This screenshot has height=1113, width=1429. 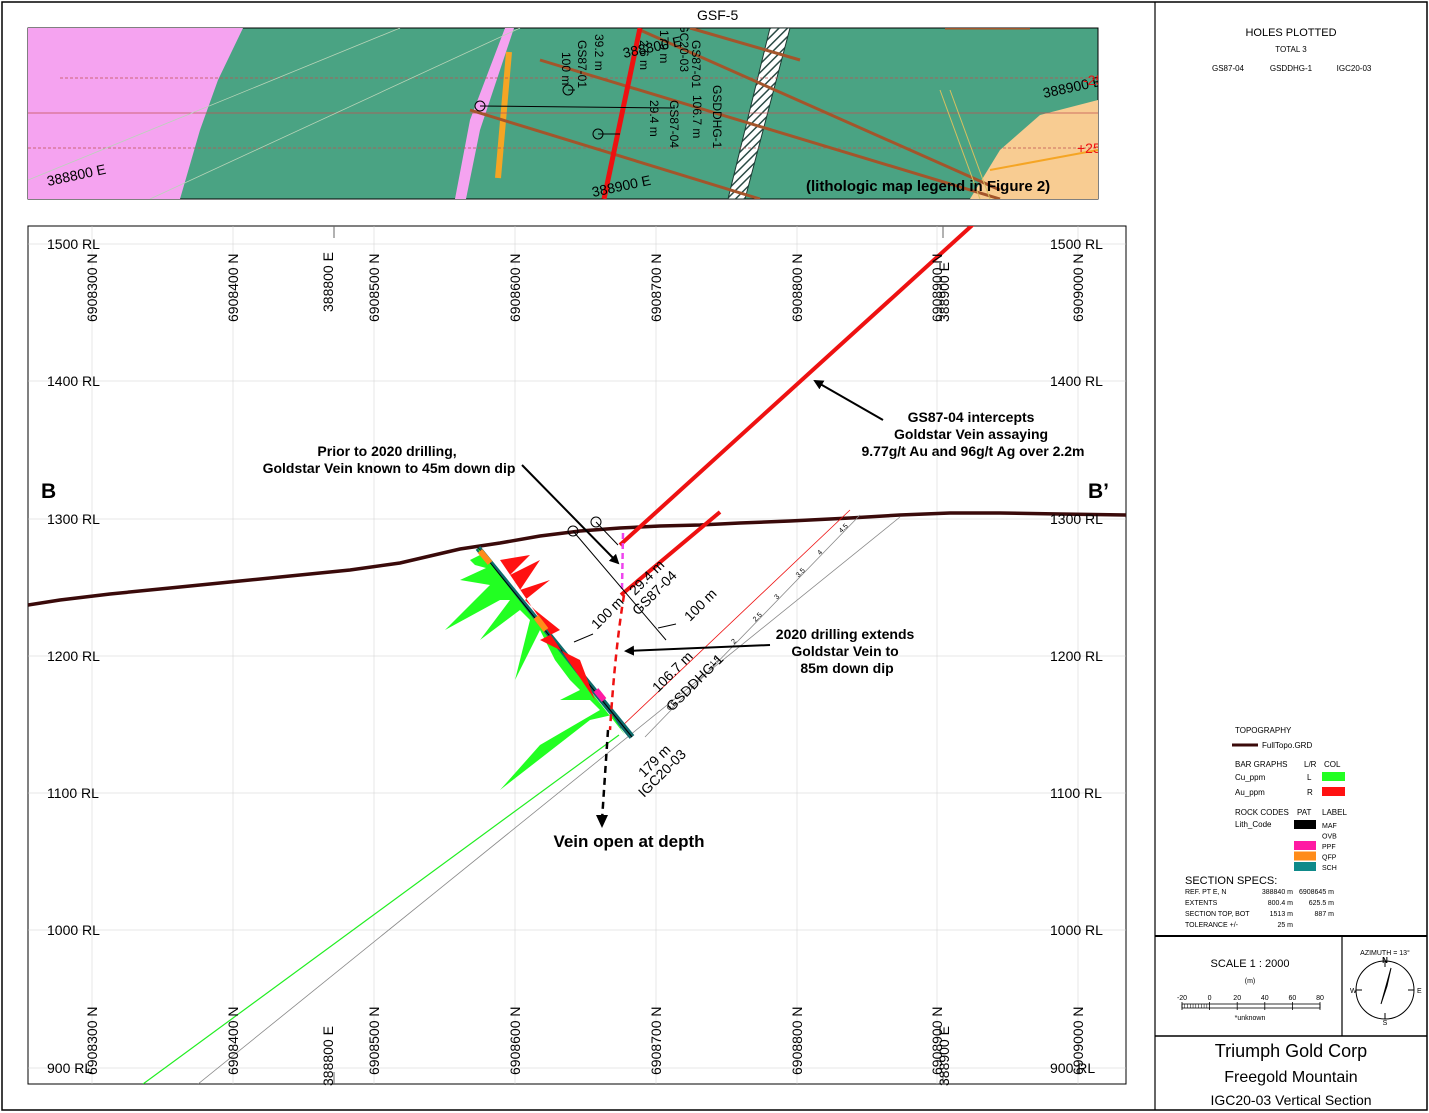 What do you see at coordinates (328, 1056) in the screenshot?
I see `easting-label-388800-bottom: 388800 E` at bounding box center [328, 1056].